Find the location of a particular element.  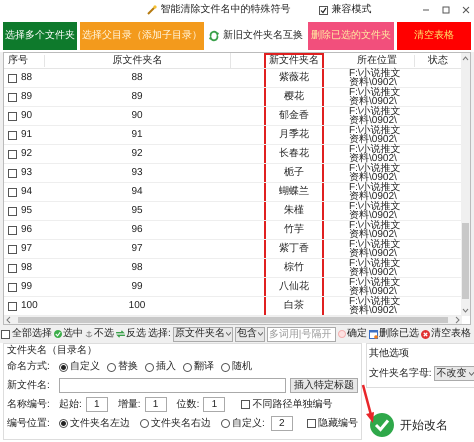

column-header: 序号 is located at coordinates (18, 60).